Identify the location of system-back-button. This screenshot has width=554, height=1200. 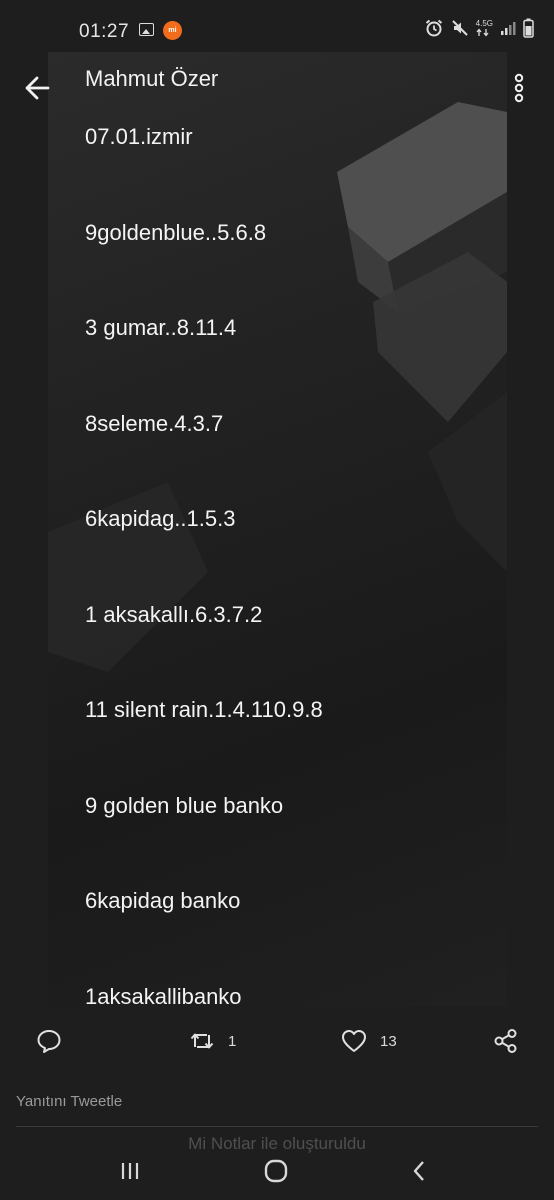
(420, 1171).